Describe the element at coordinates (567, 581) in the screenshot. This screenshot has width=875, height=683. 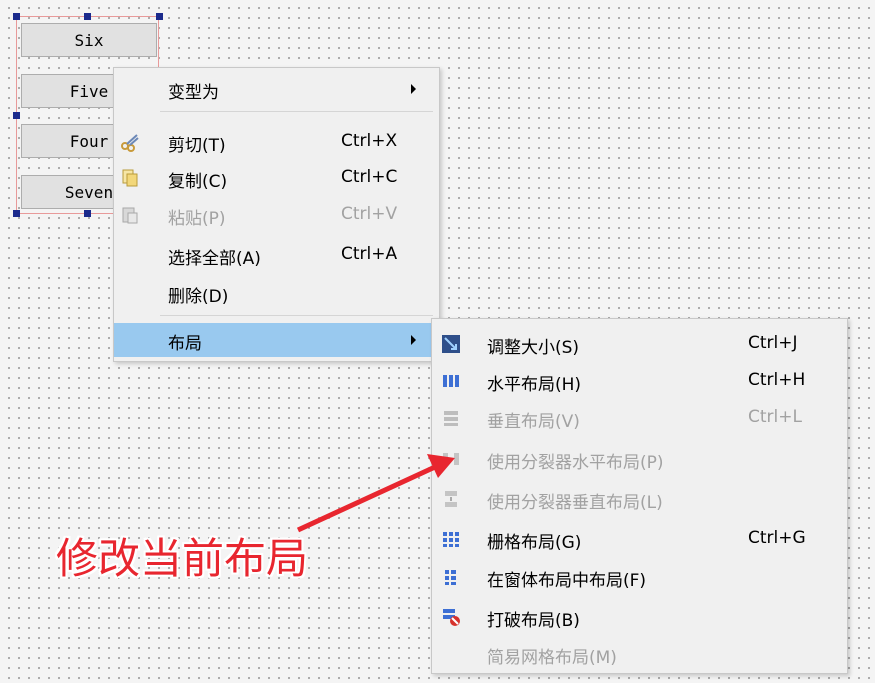
I see `menu-item-label: 在窗体布局中布局(F)` at that location.